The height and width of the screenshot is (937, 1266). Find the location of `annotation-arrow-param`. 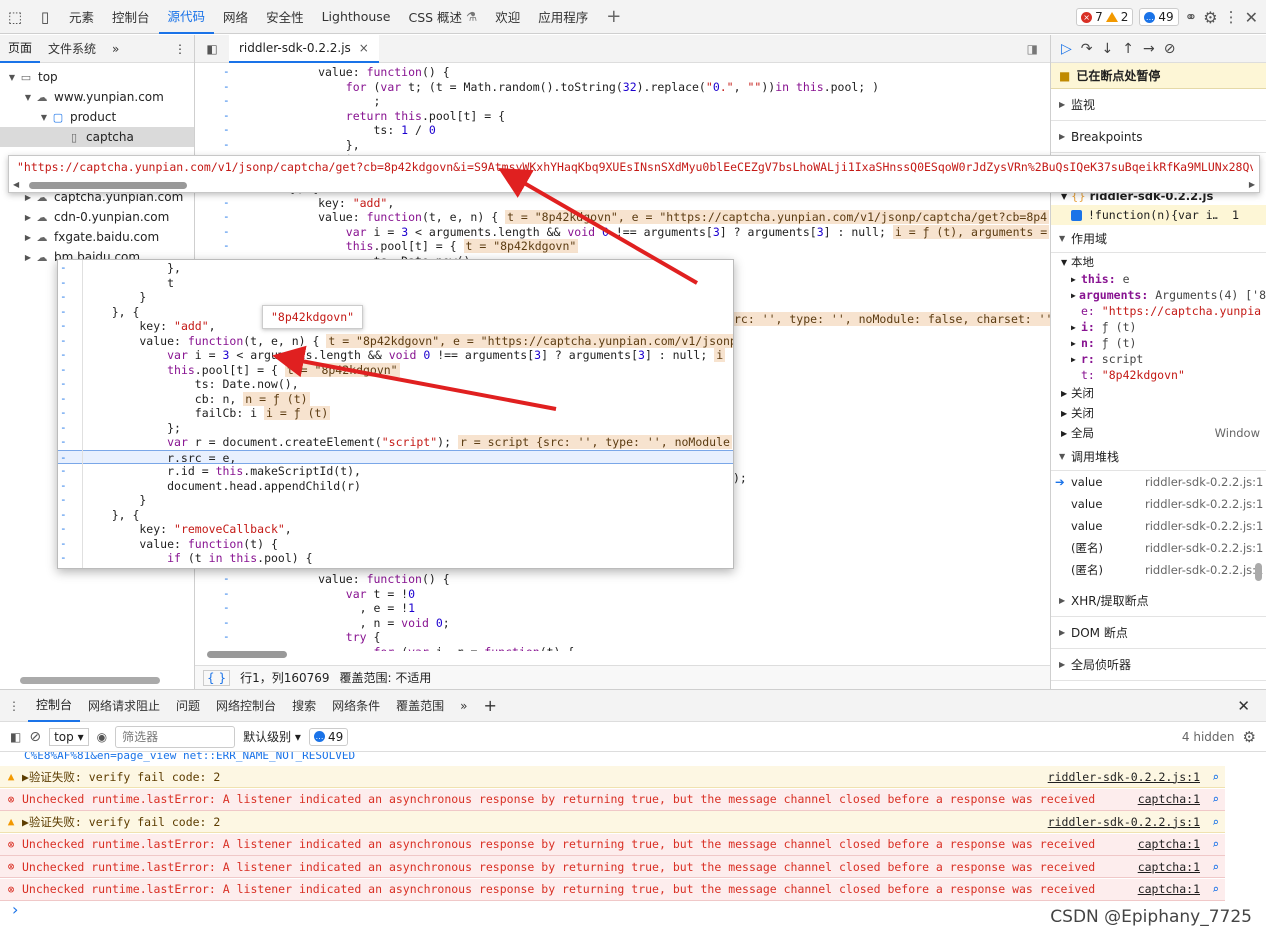

annotation-arrow-param is located at coordinates (414, 378).